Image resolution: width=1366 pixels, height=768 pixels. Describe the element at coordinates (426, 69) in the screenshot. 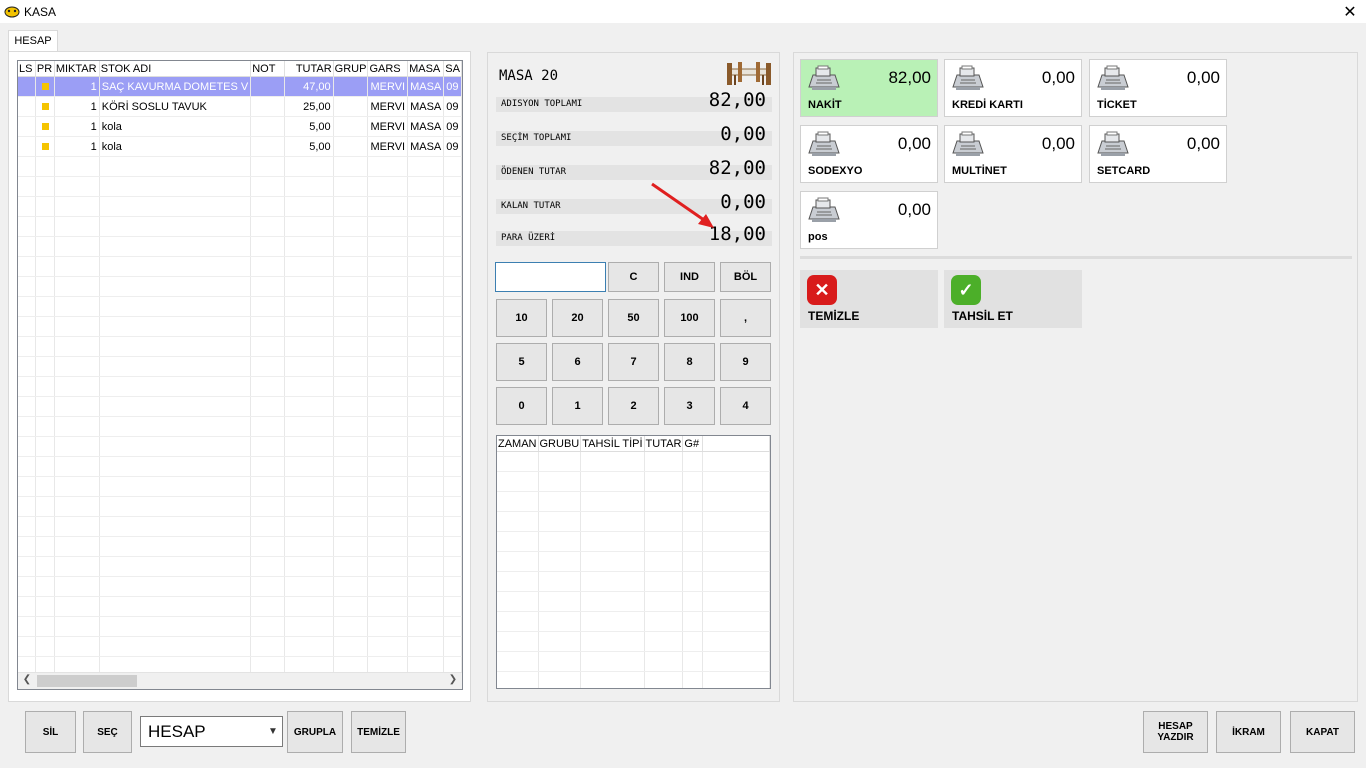

I see `order-col-header: MASA` at that location.